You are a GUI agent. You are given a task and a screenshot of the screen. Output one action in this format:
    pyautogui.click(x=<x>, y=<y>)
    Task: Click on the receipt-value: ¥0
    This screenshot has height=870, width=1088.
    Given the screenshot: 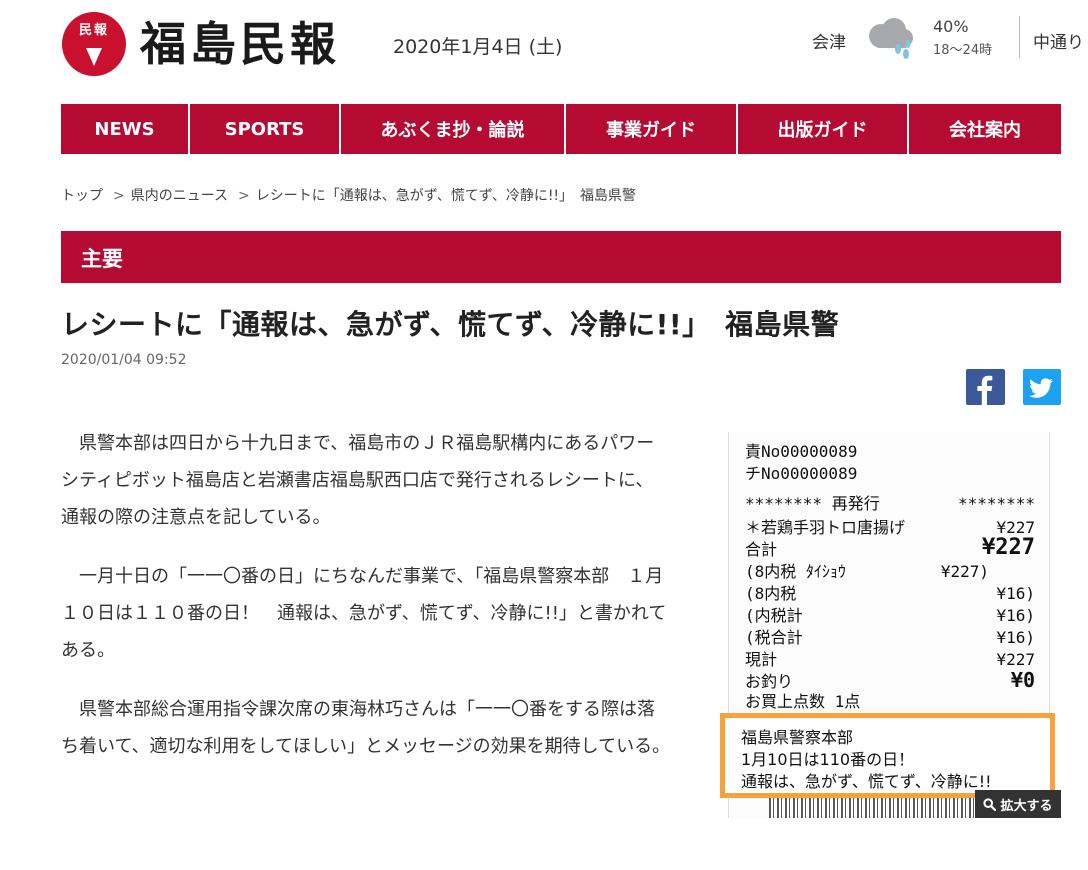 What is the action you would take?
    pyautogui.click(x=1022, y=680)
    